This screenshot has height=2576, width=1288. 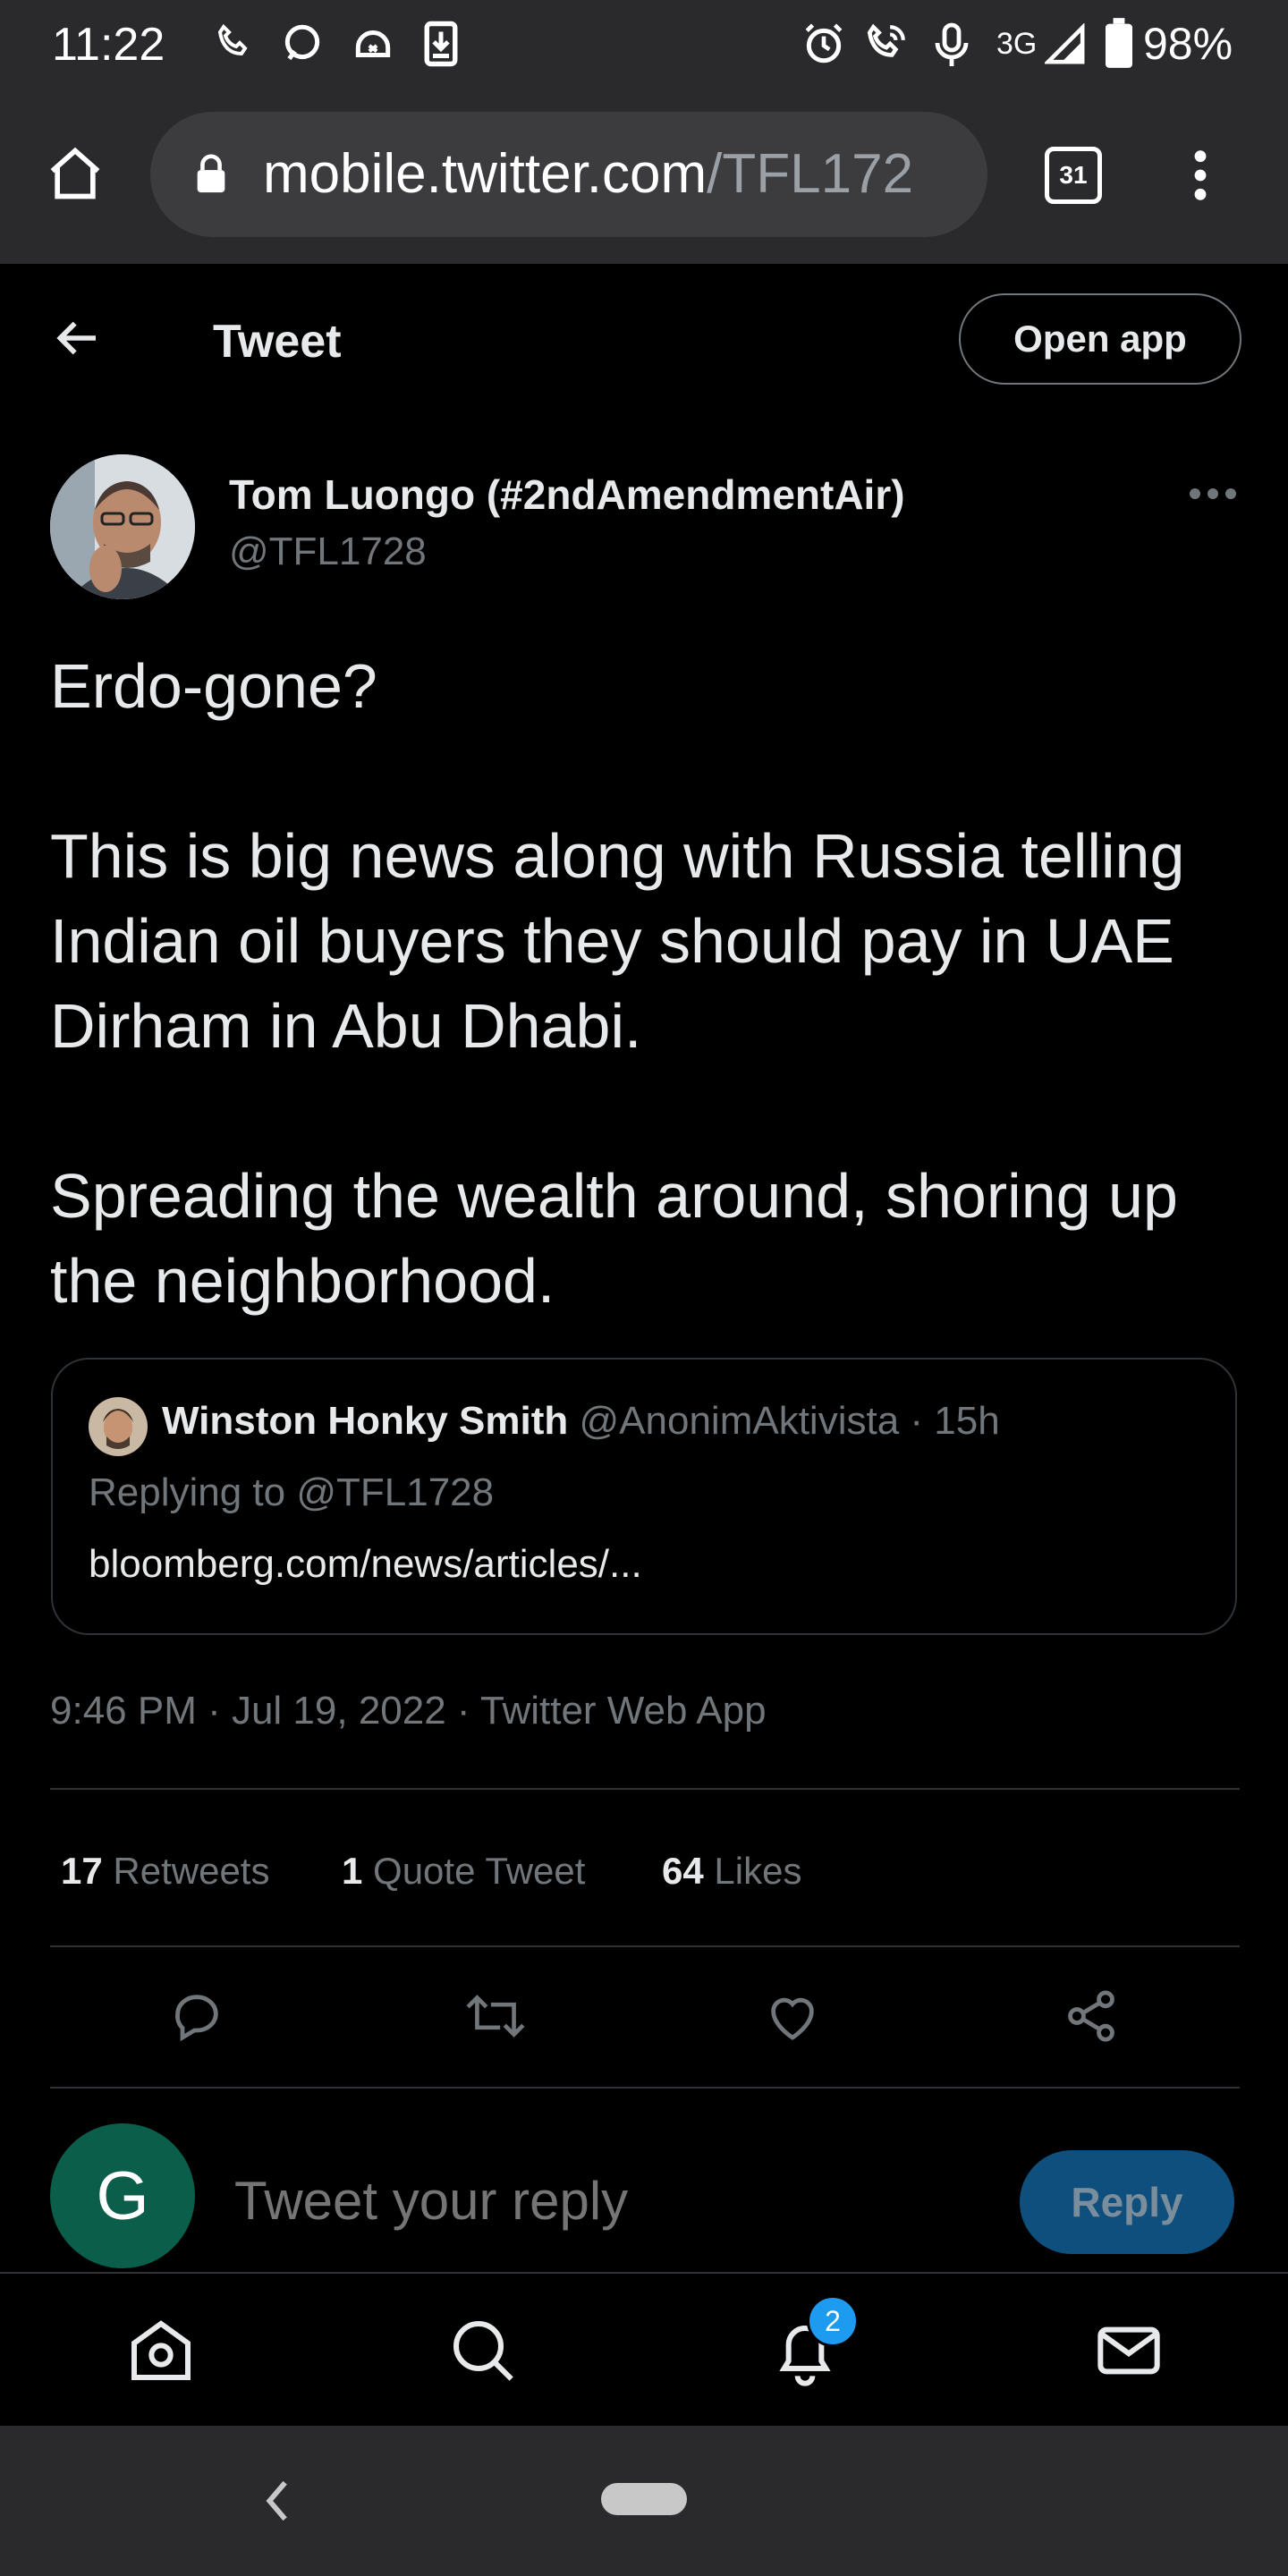 What do you see at coordinates (1213, 493) in the screenshot?
I see `more-options-icon` at bounding box center [1213, 493].